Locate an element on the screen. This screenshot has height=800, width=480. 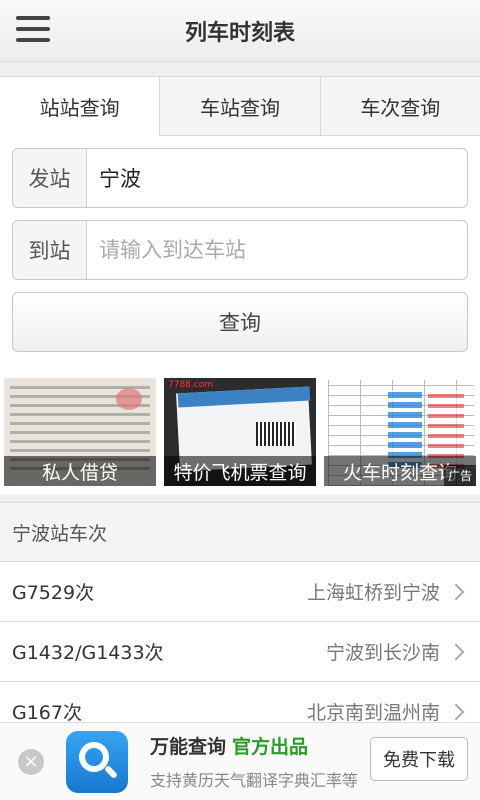
page-title: 列车时刻表 is located at coordinates (239, 33).